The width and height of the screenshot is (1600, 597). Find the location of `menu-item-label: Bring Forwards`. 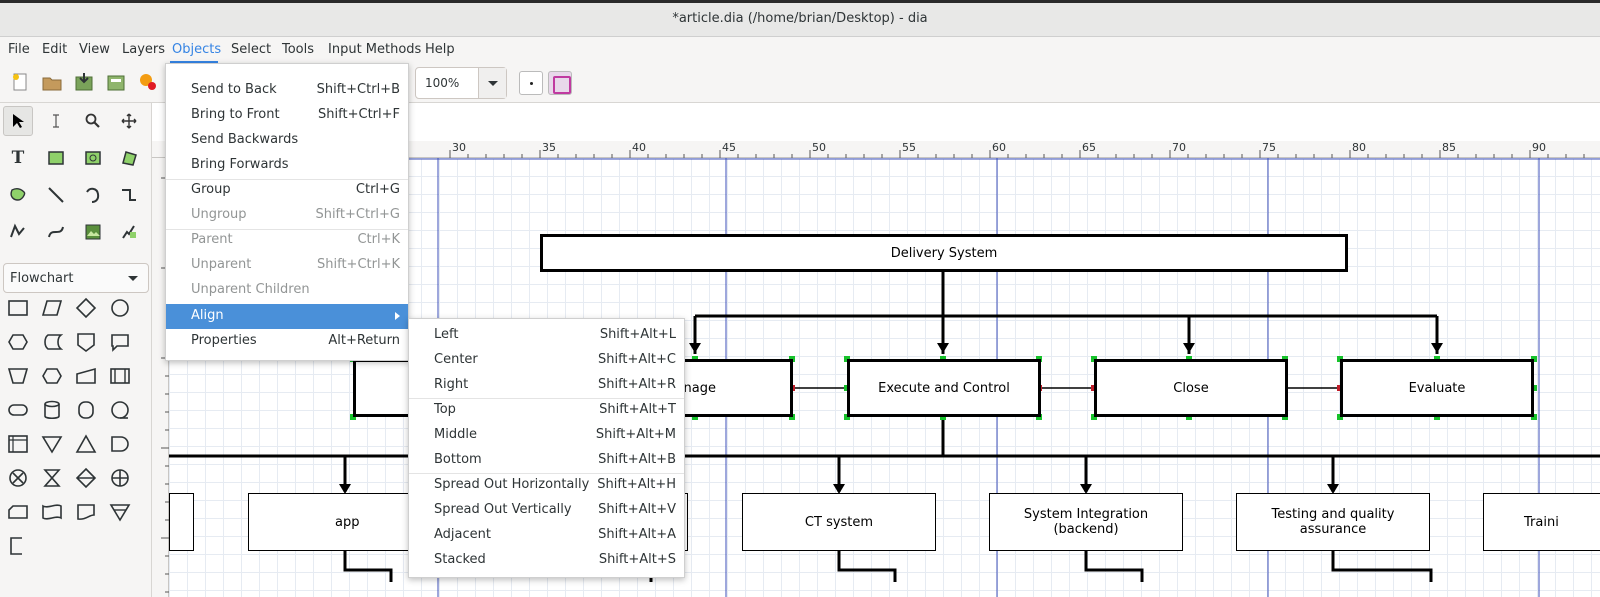

menu-item-label: Bring Forwards is located at coordinates (240, 164).